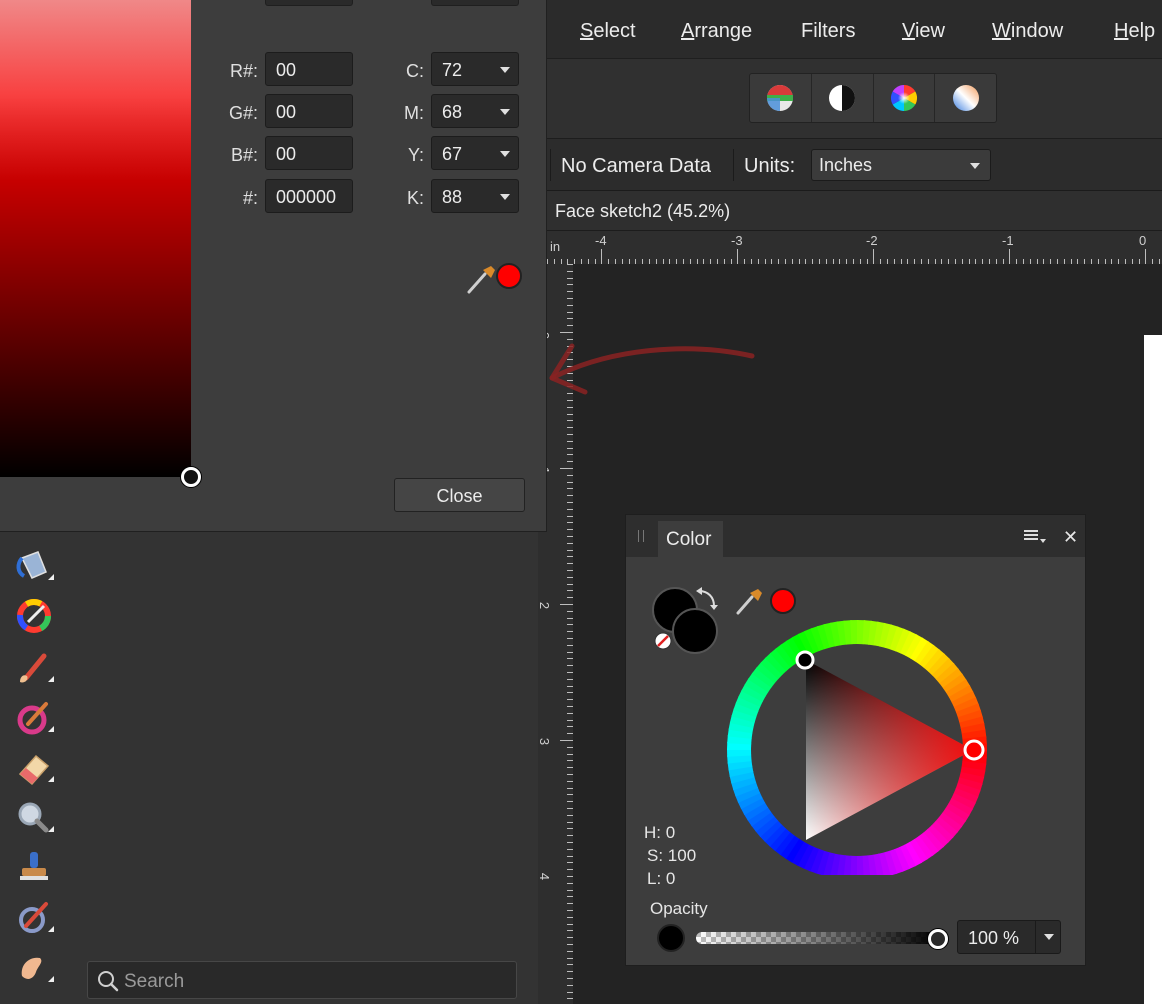 This screenshot has height=1004, width=1162. What do you see at coordinates (309, 153) in the screenshot?
I see `blue-input: 00` at bounding box center [309, 153].